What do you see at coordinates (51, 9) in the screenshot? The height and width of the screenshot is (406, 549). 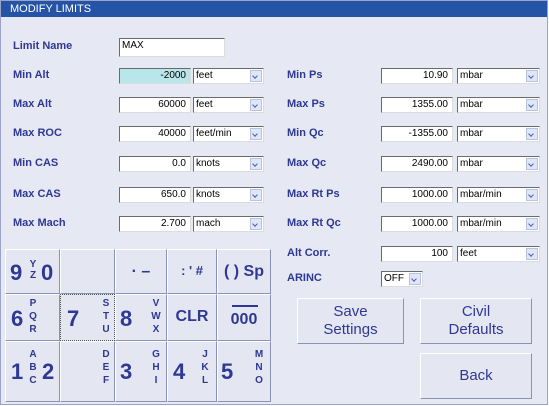 I see `window-title: MODIFY LIMITS` at bounding box center [51, 9].